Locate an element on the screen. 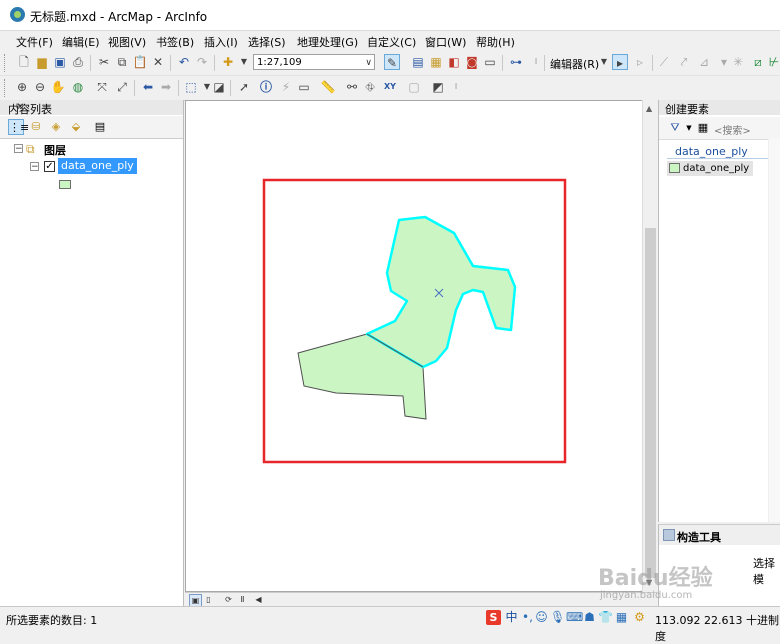 This screenshot has width=780, height=644. create-viewer-icon: ◩ is located at coordinates (438, 87).